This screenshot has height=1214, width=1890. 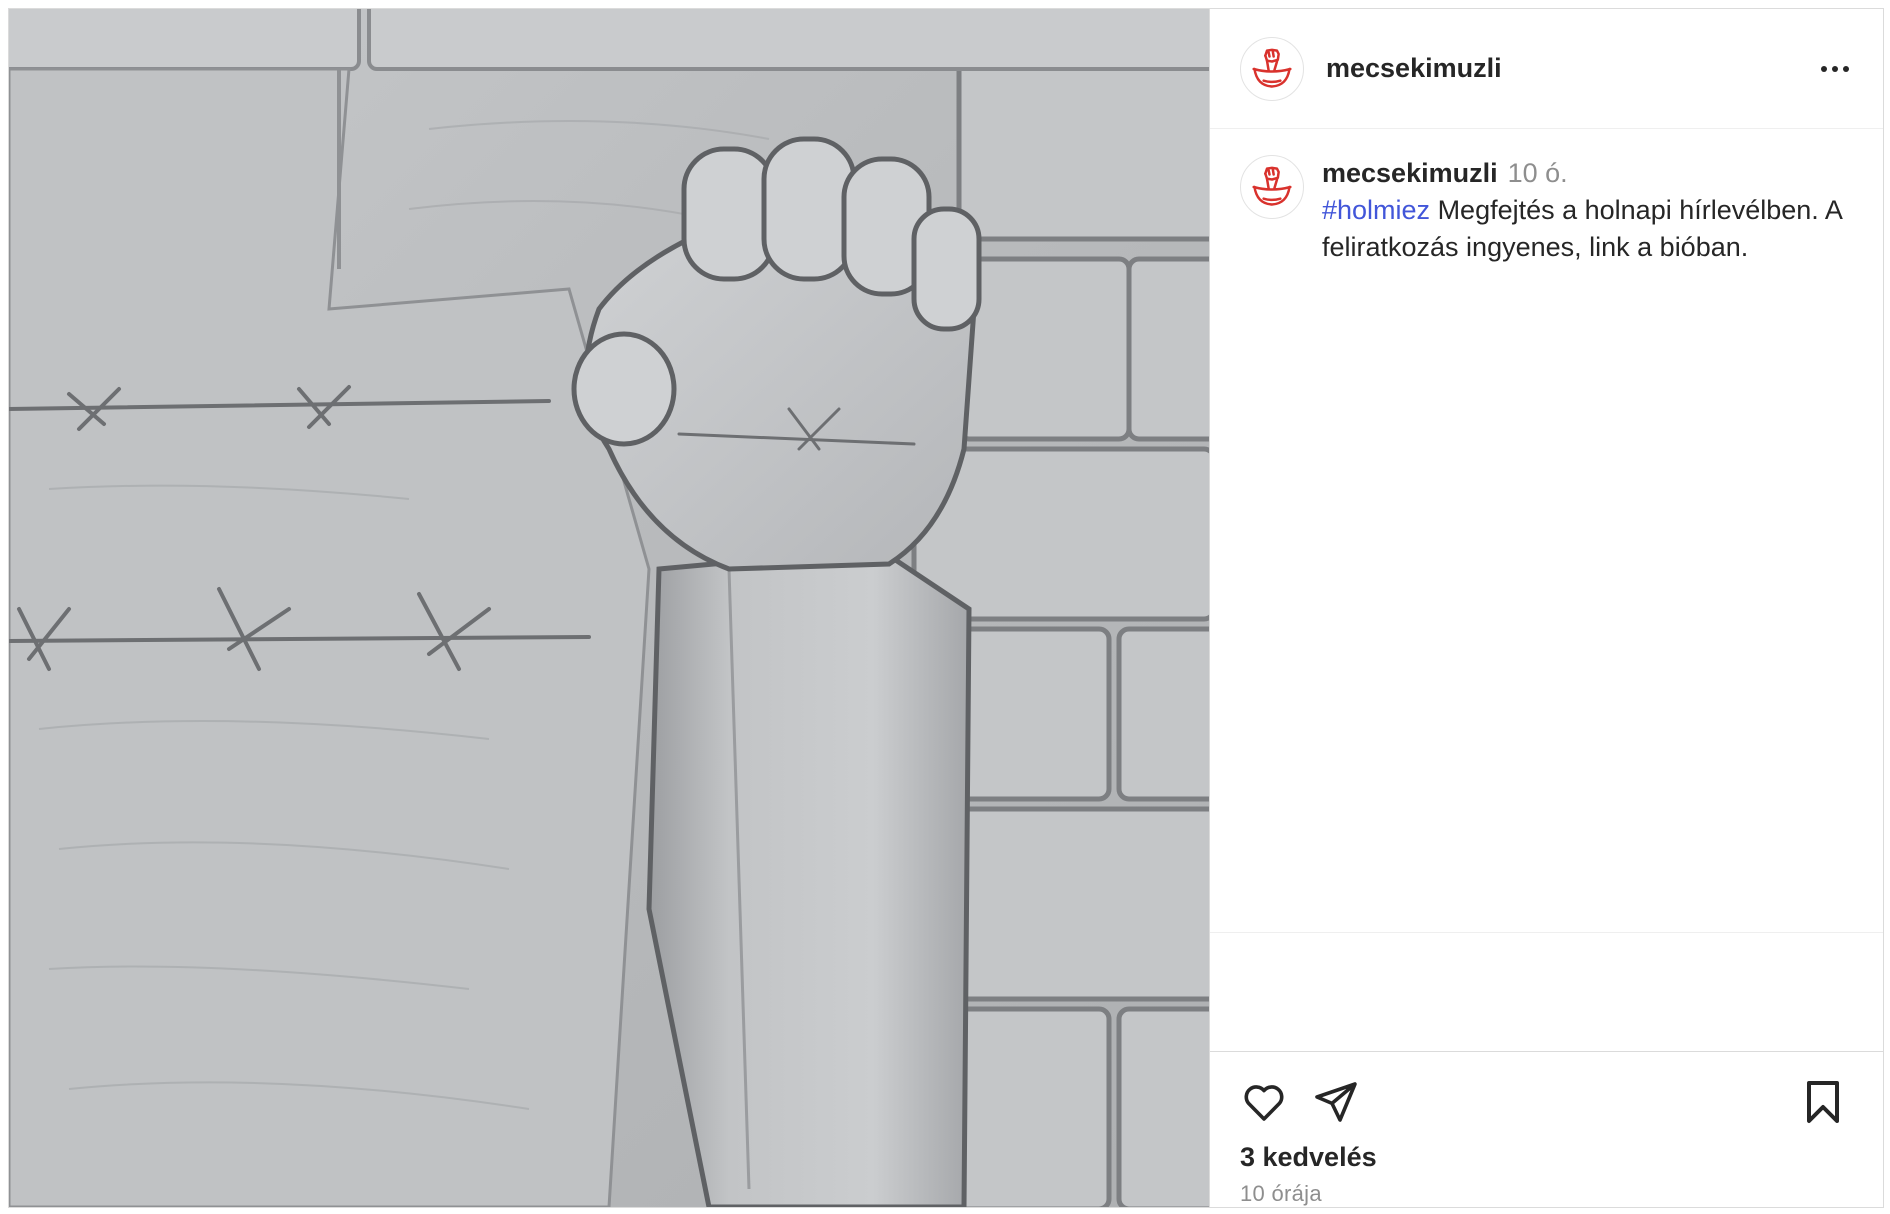 I want to click on heart-icon, so click(x=1264, y=1102).